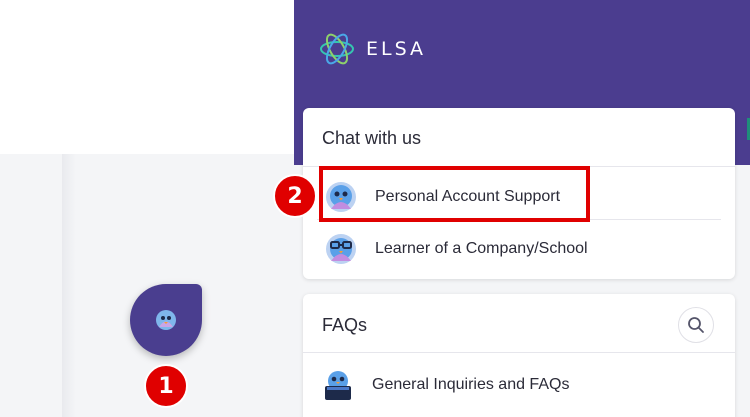  What do you see at coordinates (372, 138) in the screenshot?
I see `chat-card-title: Chat with us` at bounding box center [372, 138].